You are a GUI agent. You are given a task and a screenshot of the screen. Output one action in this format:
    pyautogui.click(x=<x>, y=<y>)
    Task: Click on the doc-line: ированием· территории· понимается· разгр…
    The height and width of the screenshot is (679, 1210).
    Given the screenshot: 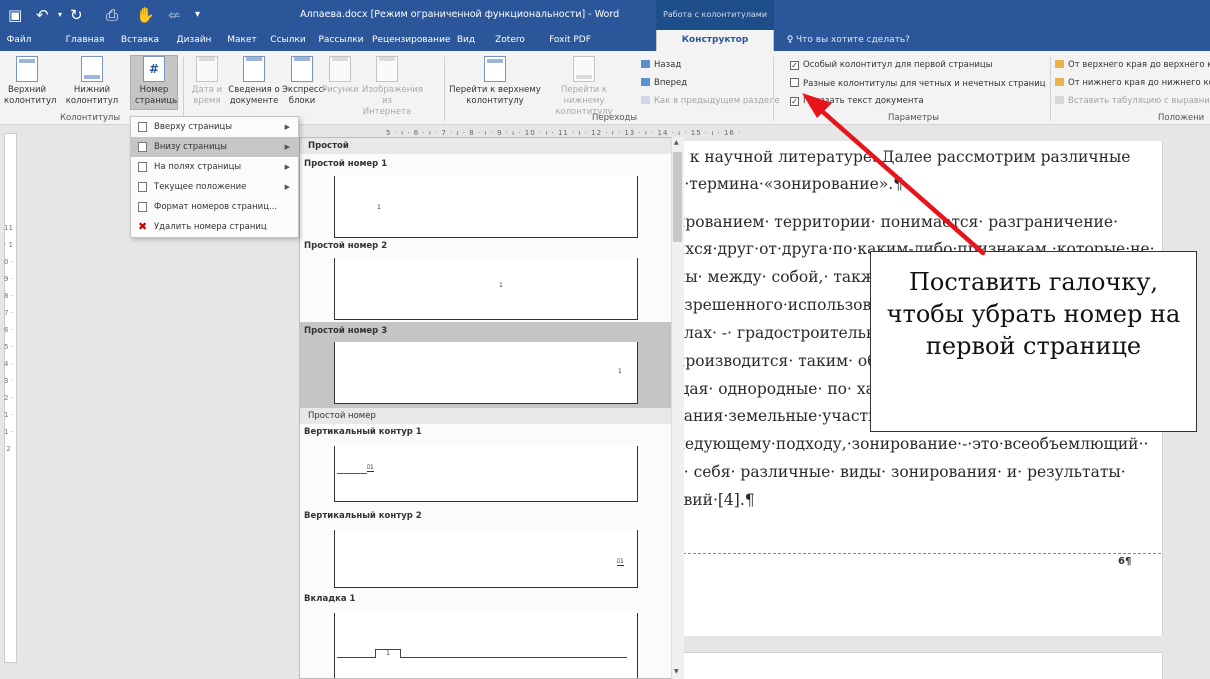 What is the action you would take?
    pyautogui.click(x=896, y=222)
    